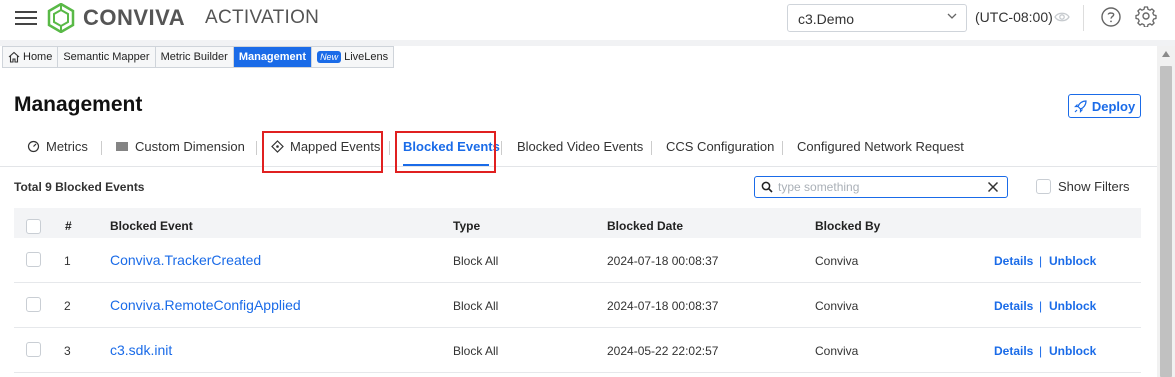 This screenshot has height=377, width=1175. Describe the element at coordinates (190, 146) in the screenshot. I see `tab-custom-dimension-label: Custom Dimension` at that location.